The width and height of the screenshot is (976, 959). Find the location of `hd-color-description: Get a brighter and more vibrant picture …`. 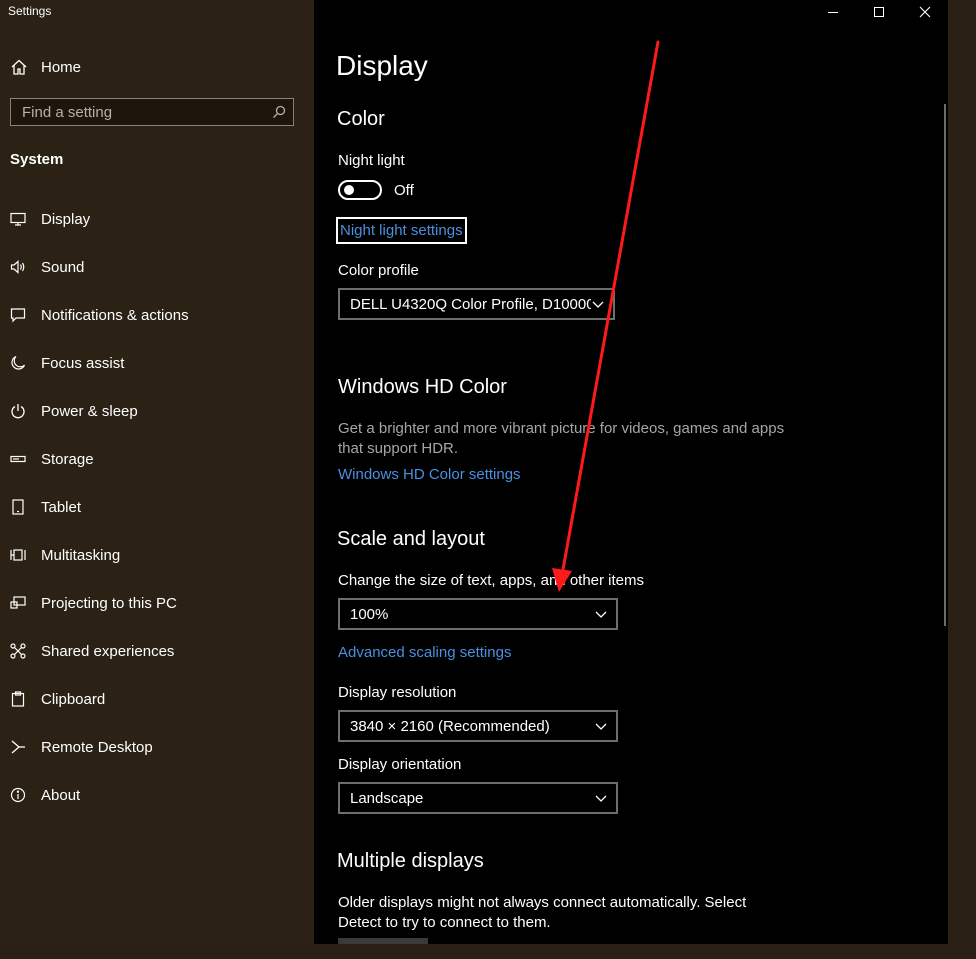

hd-color-description: Get a brighter and more vibrant picture … is located at coordinates (561, 438).